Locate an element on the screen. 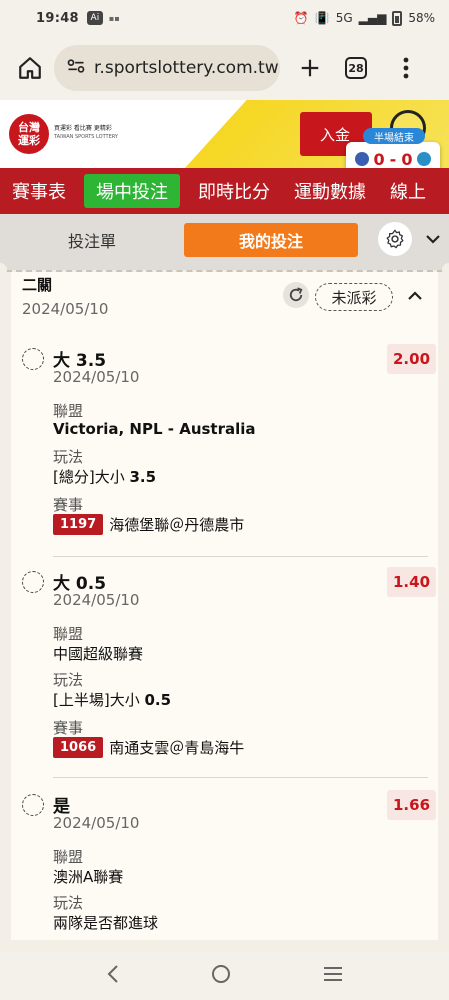  odds-badge: 2.00 is located at coordinates (412, 359).